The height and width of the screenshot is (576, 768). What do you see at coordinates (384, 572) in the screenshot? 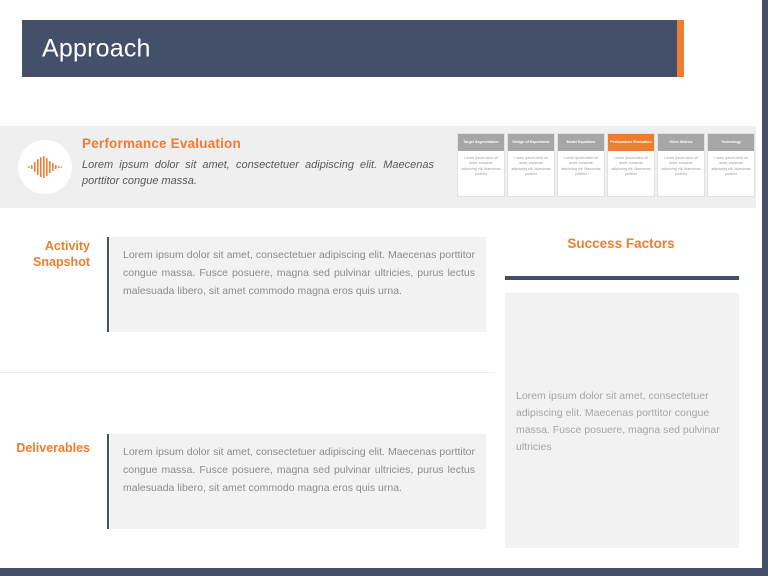
I see `bottom-frame-strip` at bounding box center [384, 572].